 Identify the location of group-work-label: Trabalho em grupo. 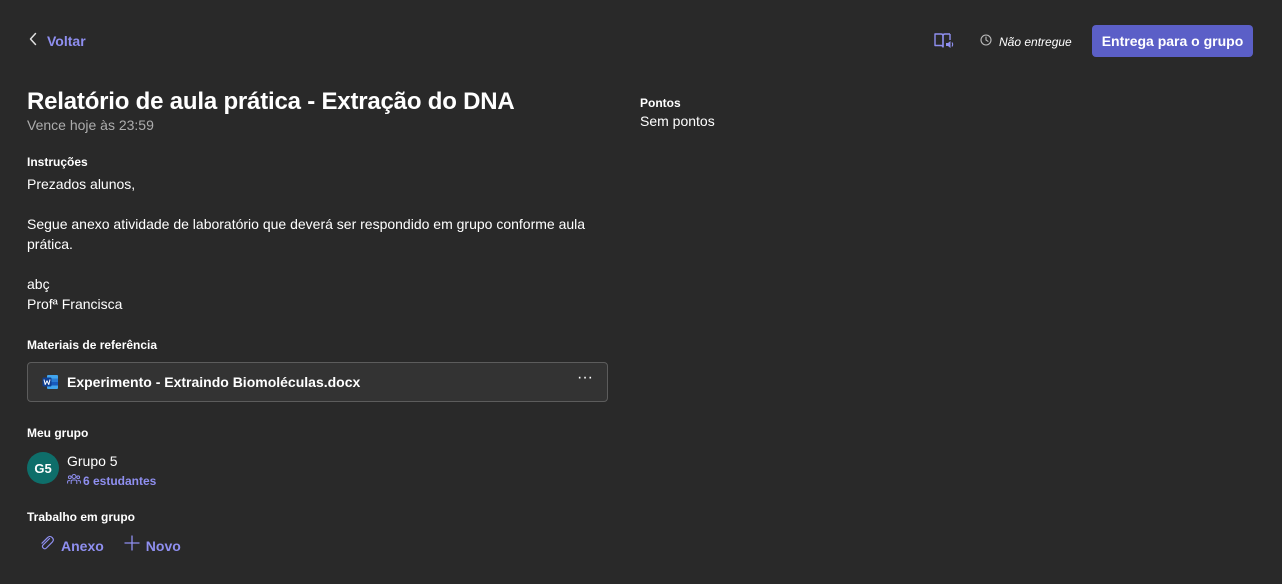
(81, 517).